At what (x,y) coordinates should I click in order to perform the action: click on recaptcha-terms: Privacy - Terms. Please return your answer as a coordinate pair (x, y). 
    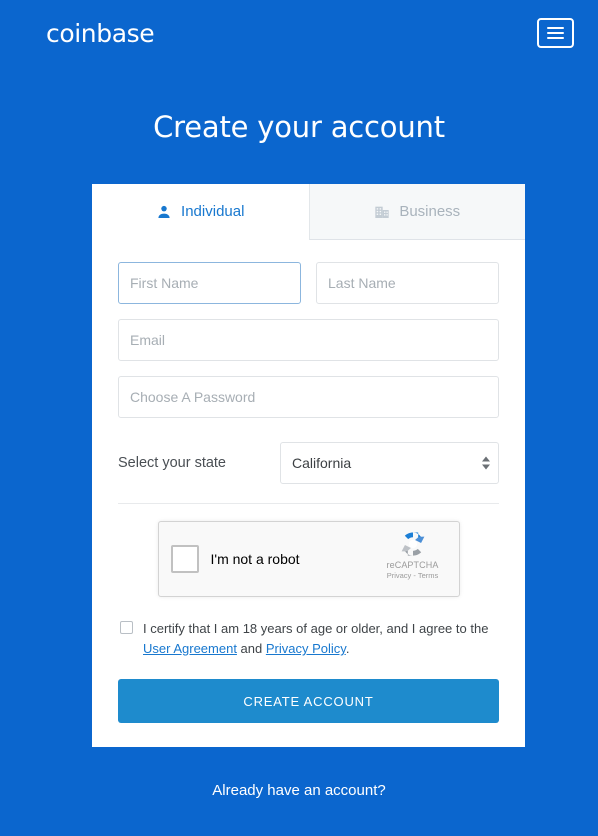
    Looking at the image, I should click on (413, 575).